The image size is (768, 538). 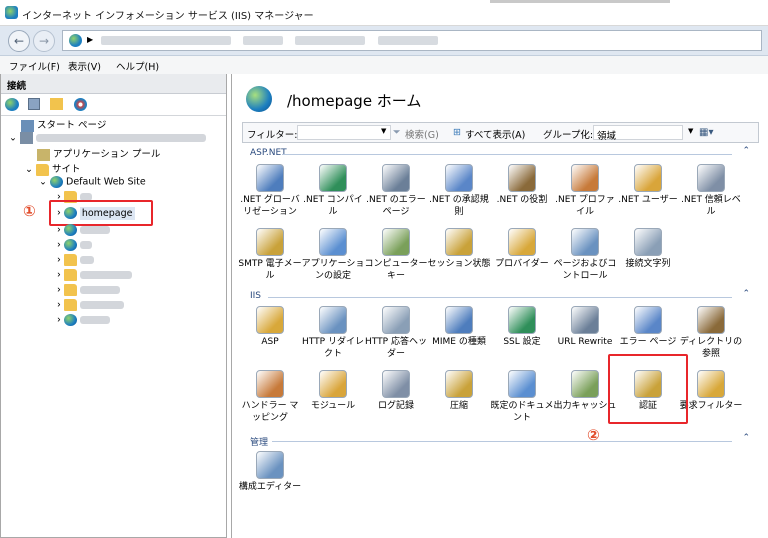 I want to click on feature-tile-label: ディレクトリの参照, so click(x=711, y=348).